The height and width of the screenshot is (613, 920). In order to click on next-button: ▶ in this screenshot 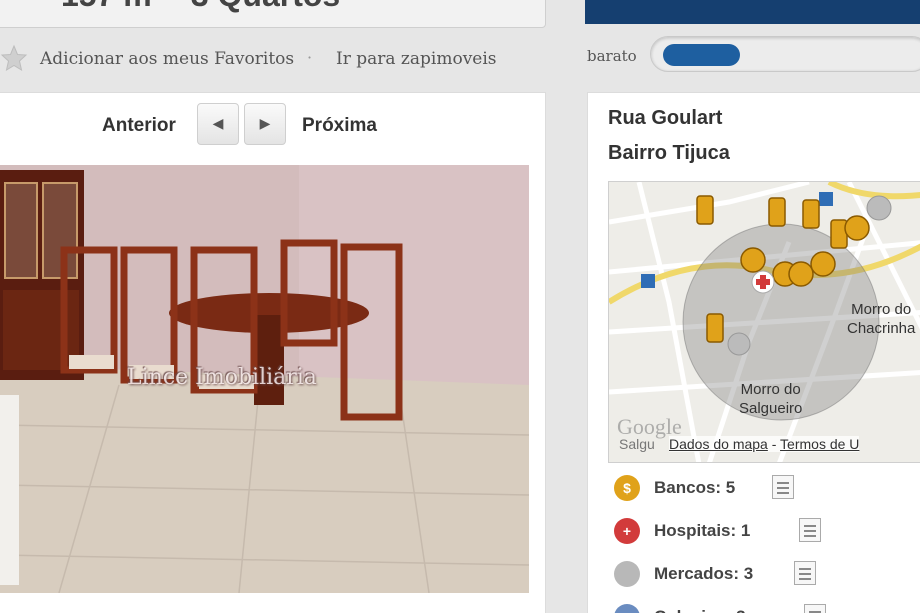, I will do `click(265, 124)`.